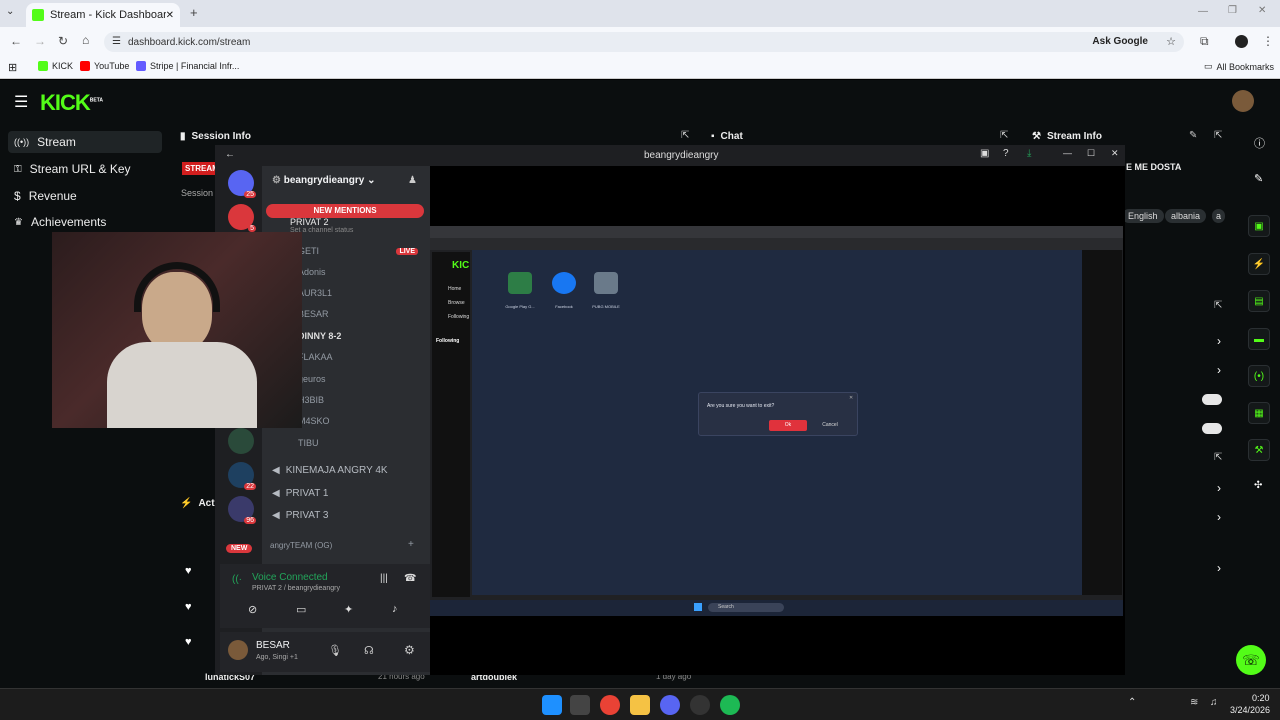 The width and height of the screenshot is (1280, 720). I want to click on screen-share-icon: ▭, so click(301, 609).